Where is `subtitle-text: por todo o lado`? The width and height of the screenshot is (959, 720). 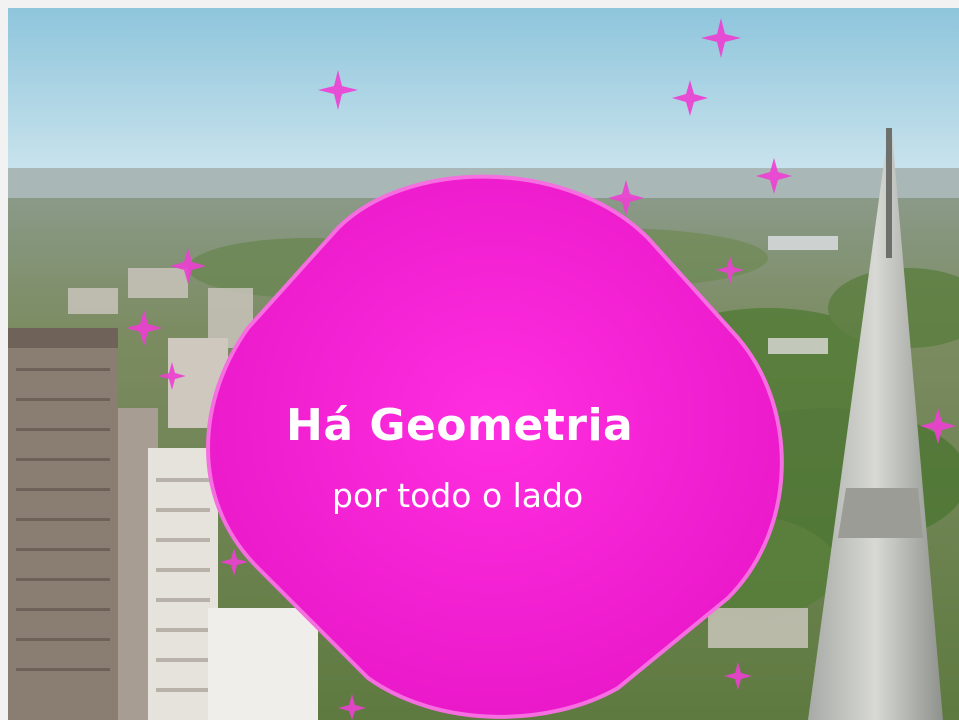 subtitle-text: por todo o lado is located at coordinates (458, 495).